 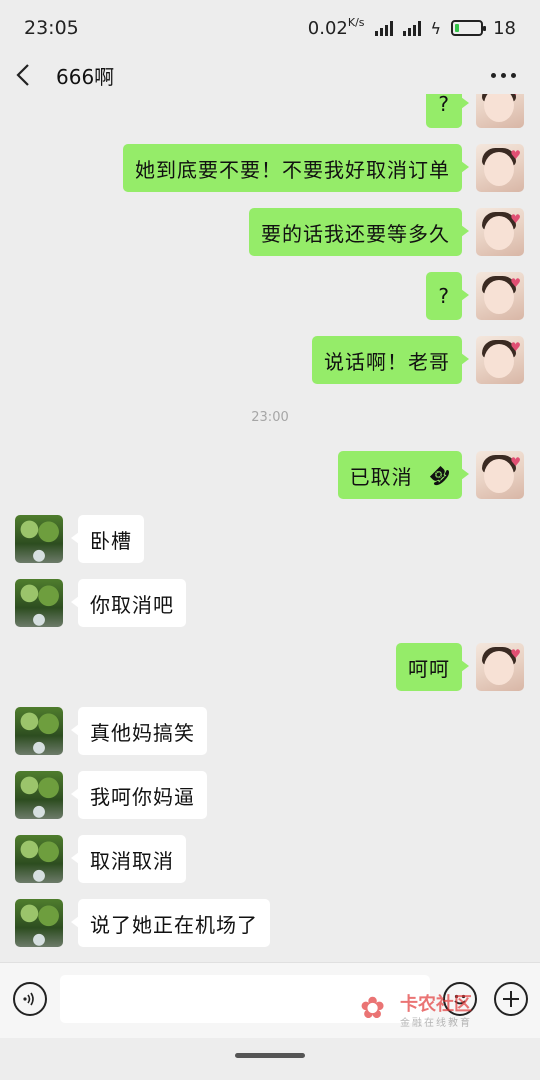 I want to click on message-bubble-theirs: 真他妈搞笑, so click(x=139, y=731).